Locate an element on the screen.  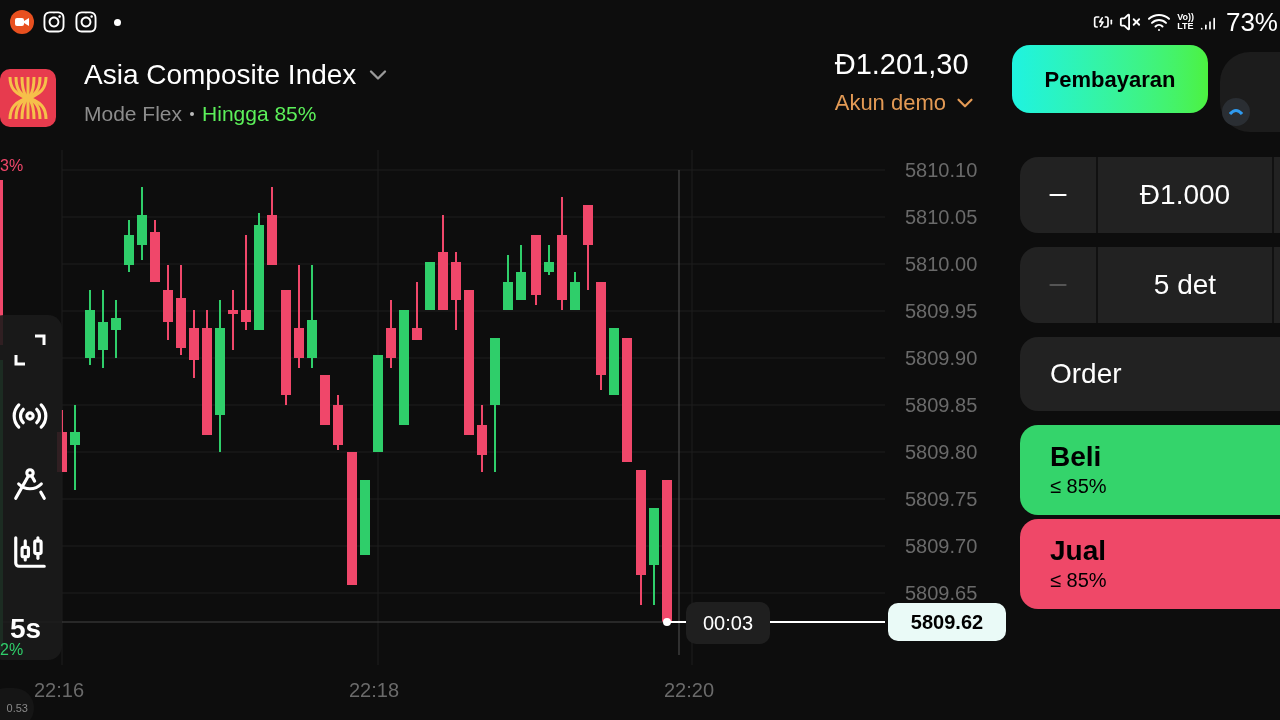
asset-logo is located at coordinates (28, 98).